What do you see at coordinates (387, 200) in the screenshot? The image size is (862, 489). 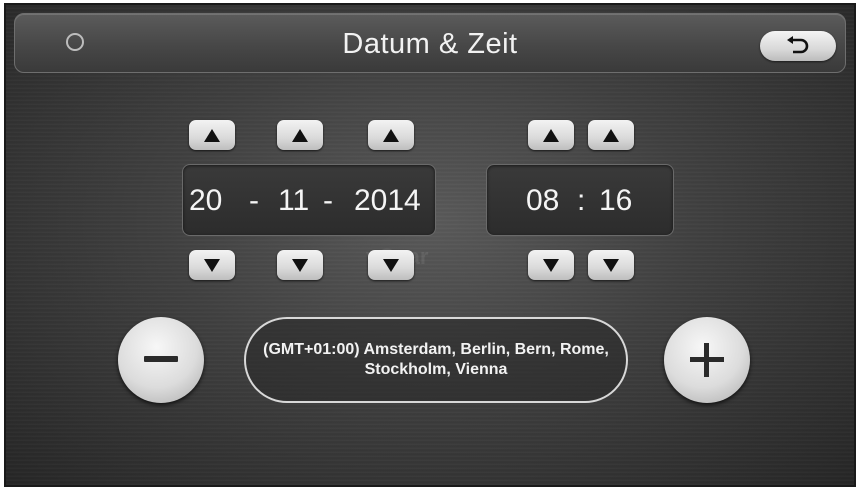 I see `year-value: 2014` at bounding box center [387, 200].